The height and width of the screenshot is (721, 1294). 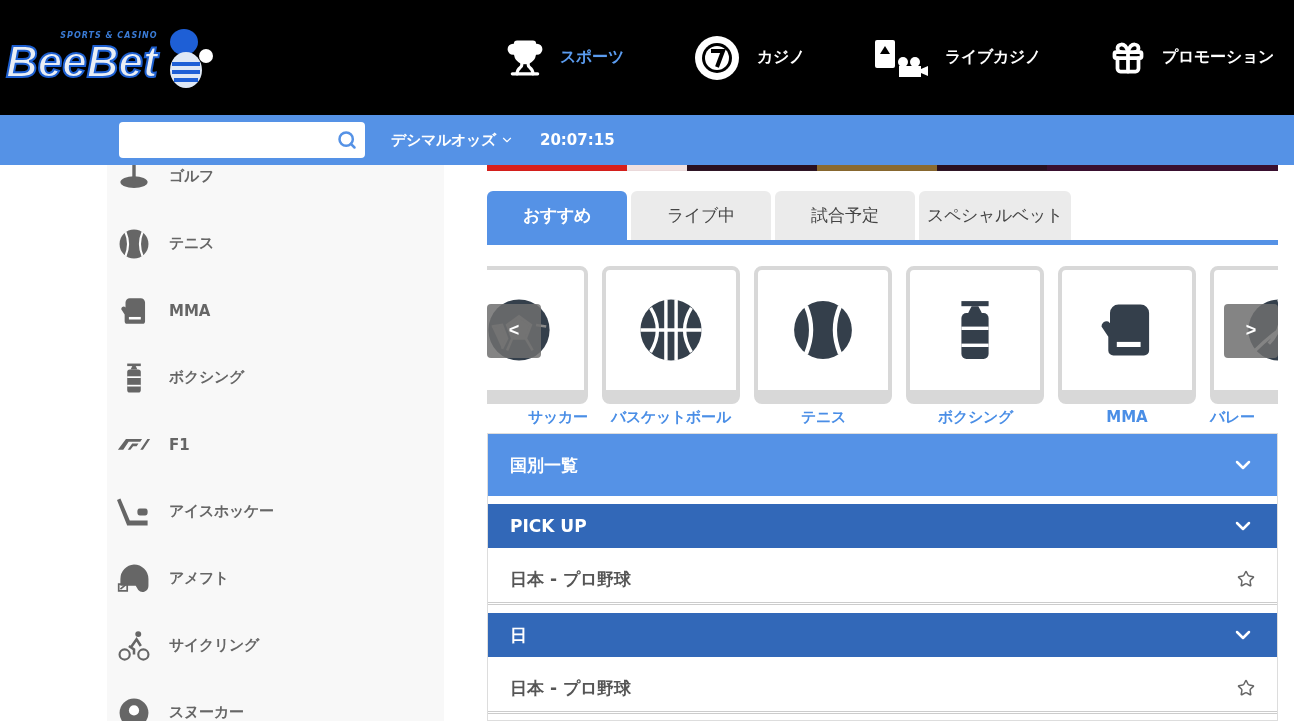 I want to click on sport-menu-item: テニス, so click(x=275, y=243).